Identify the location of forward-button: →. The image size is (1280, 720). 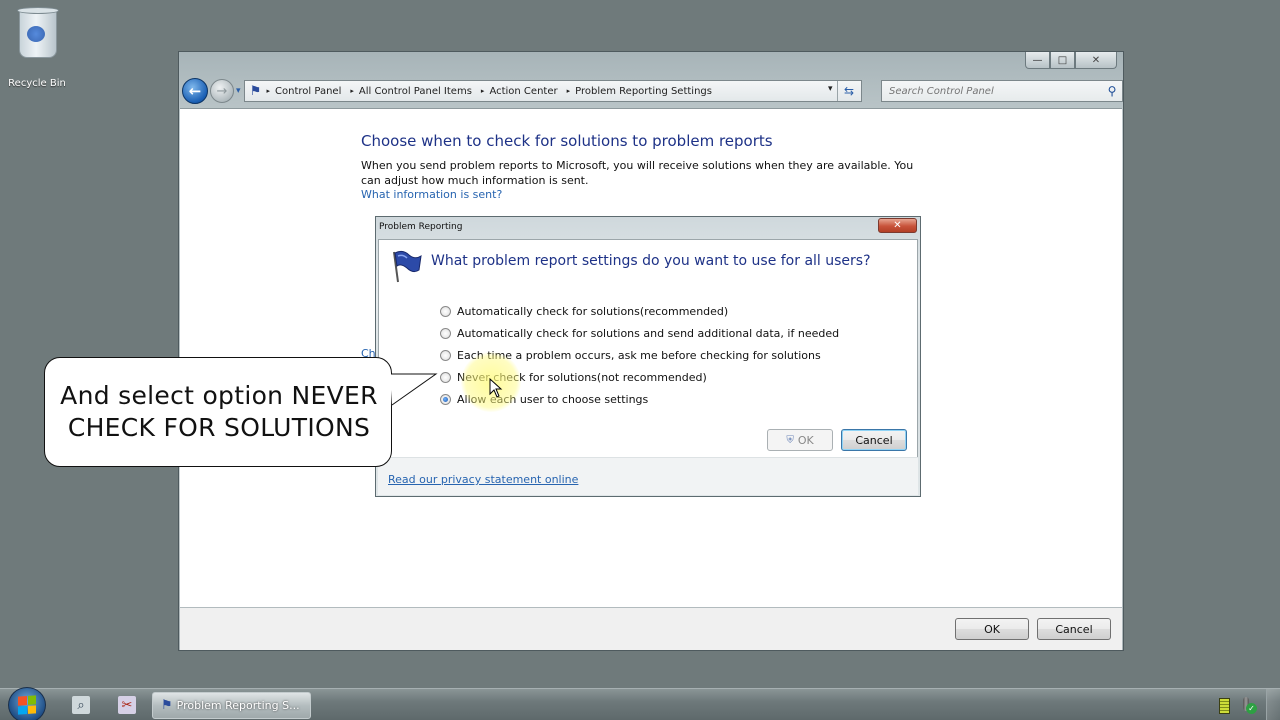
(222, 91).